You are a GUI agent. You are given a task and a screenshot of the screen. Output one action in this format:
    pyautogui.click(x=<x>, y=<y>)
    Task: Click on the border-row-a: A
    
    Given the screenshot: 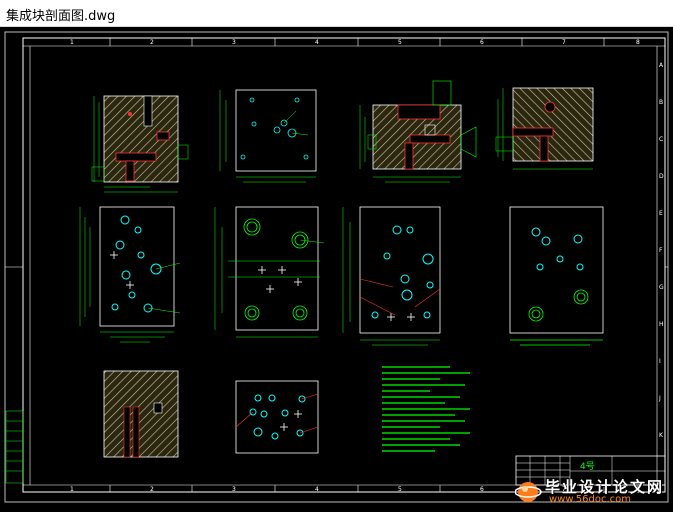 What is the action you would take?
    pyautogui.click(x=661, y=65)
    